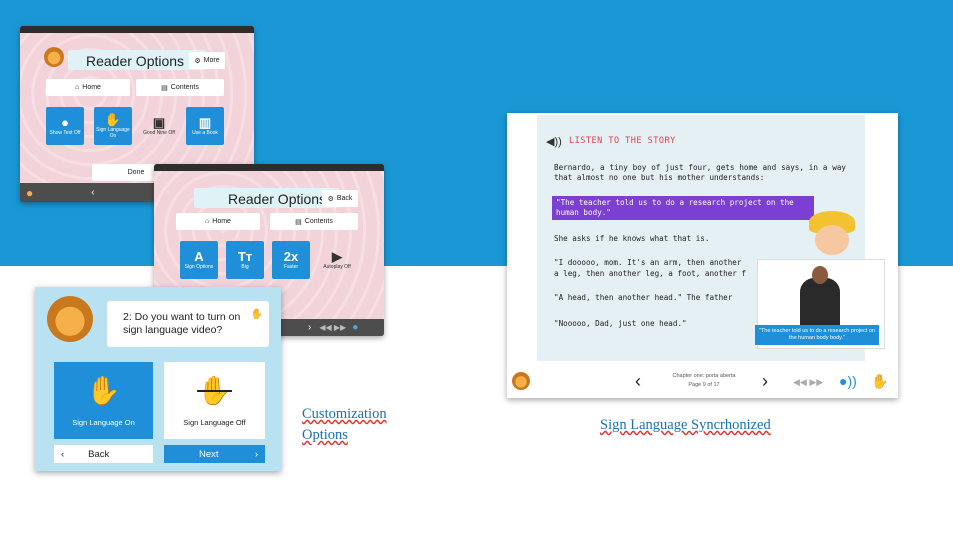 The height and width of the screenshot is (538, 953). Describe the element at coordinates (103, 422) in the screenshot. I see `sign-language-on-label: Sign Language On` at that location.